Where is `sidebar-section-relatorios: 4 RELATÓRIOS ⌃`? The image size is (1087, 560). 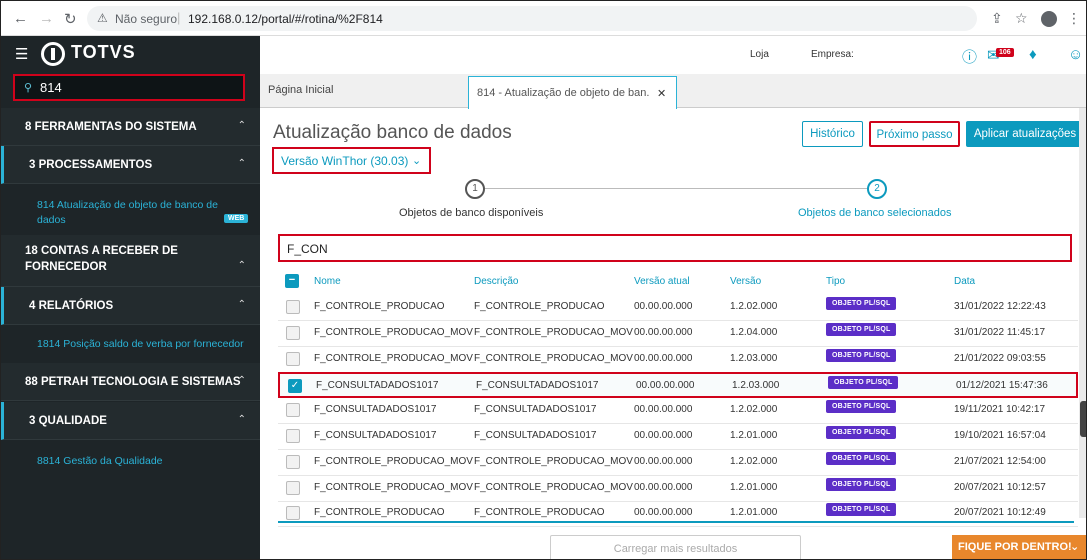
sidebar-section-relatorios: 4 RELATÓRIOS ⌃ is located at coordinates (130, 306).